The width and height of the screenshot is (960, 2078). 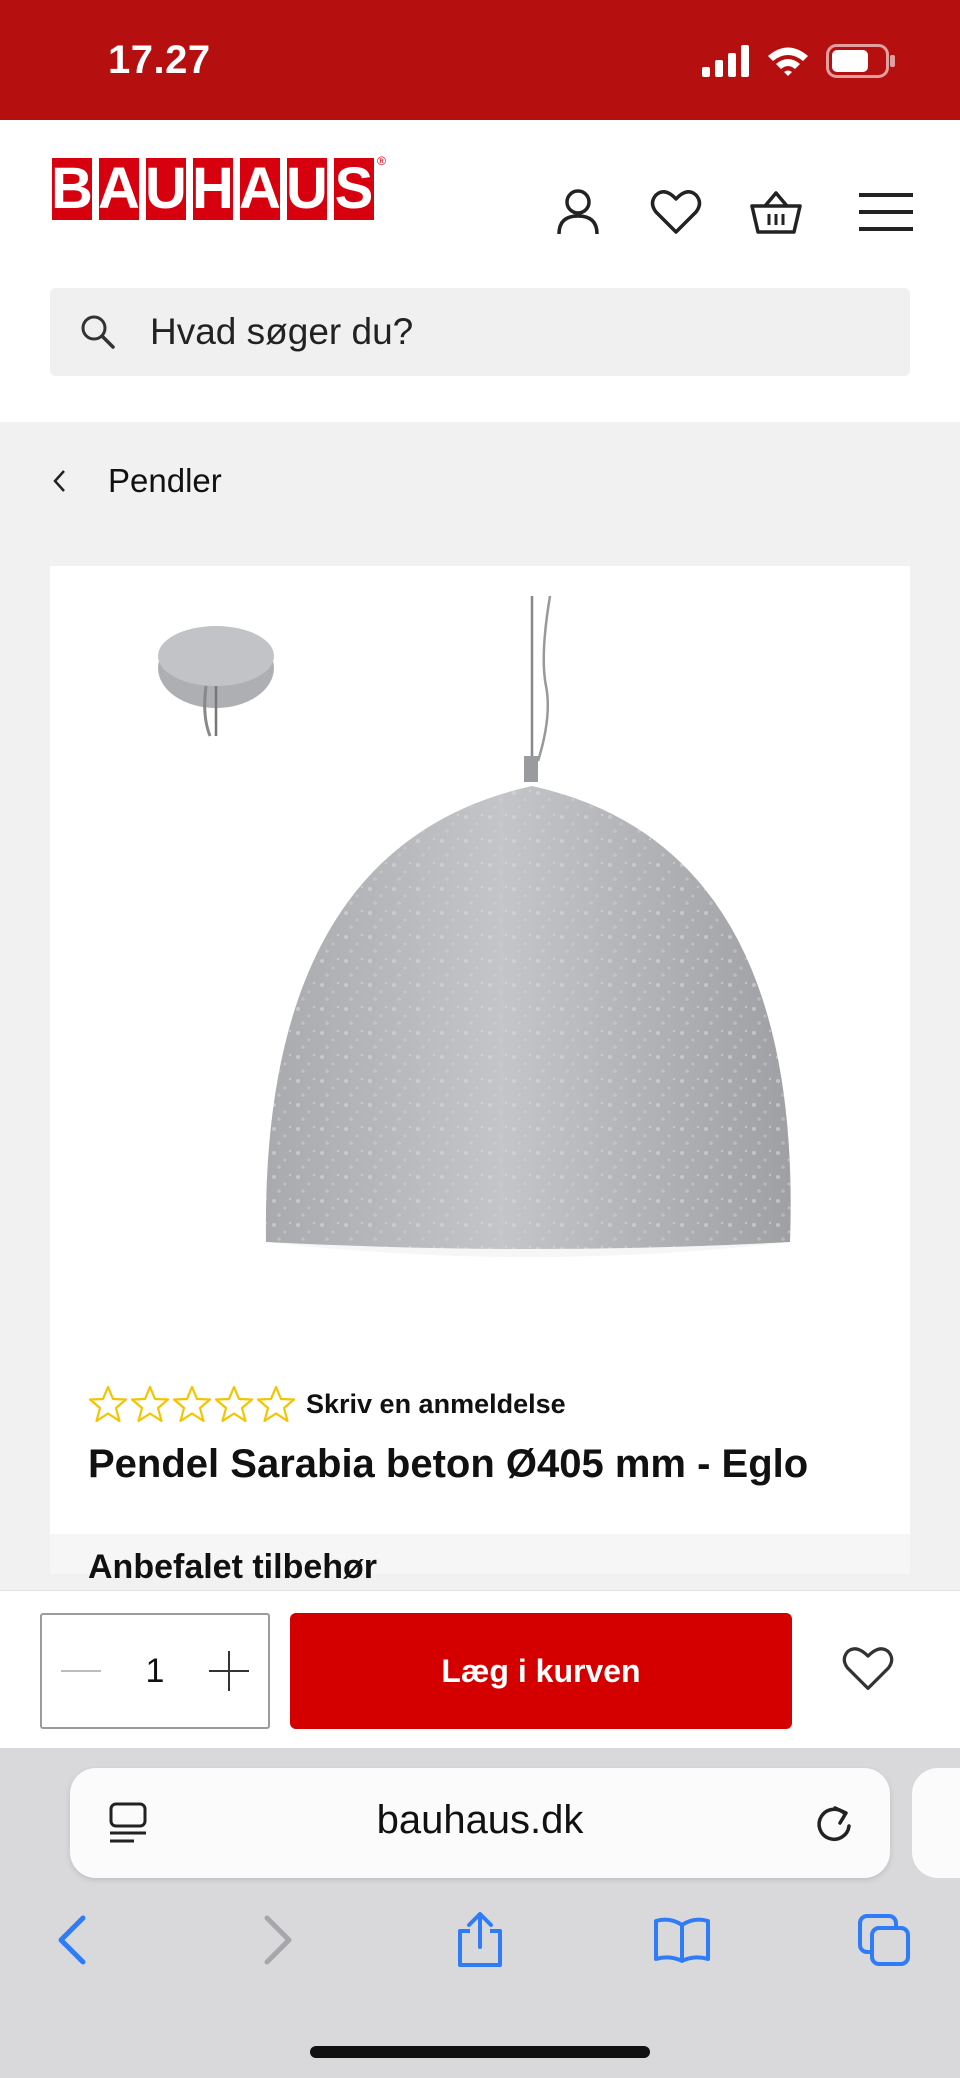 I want to click on account-button, so click(x=578, y=212).